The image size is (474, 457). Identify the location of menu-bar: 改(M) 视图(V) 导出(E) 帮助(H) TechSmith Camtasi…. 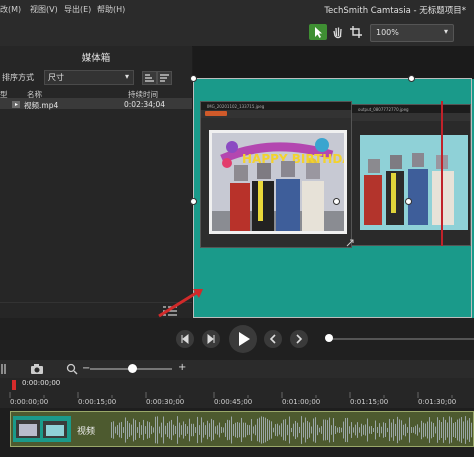
(237, 9).